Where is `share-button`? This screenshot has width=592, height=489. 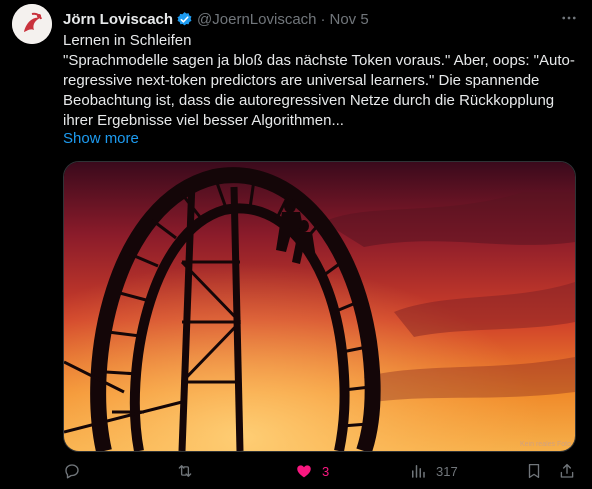 share-button is located at coordinates (567, 471).